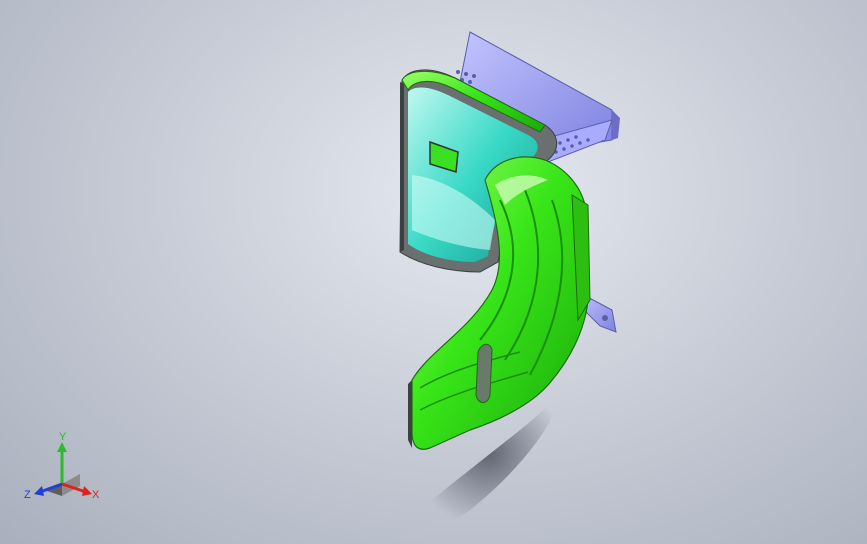 The height and width of the screenshot is (544, 867). I want to click on y-axis-icon, so click(62, 463).